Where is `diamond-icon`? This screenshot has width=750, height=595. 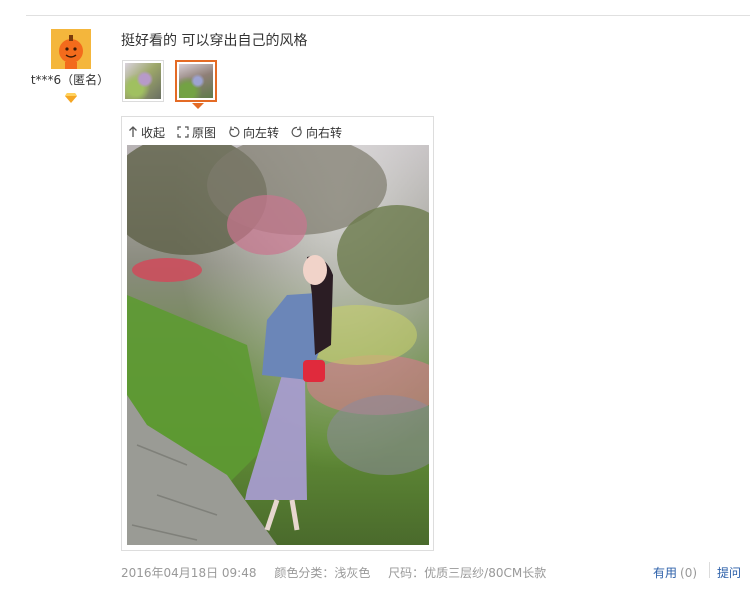 diamond-icon is located at coordinates (71, 98).